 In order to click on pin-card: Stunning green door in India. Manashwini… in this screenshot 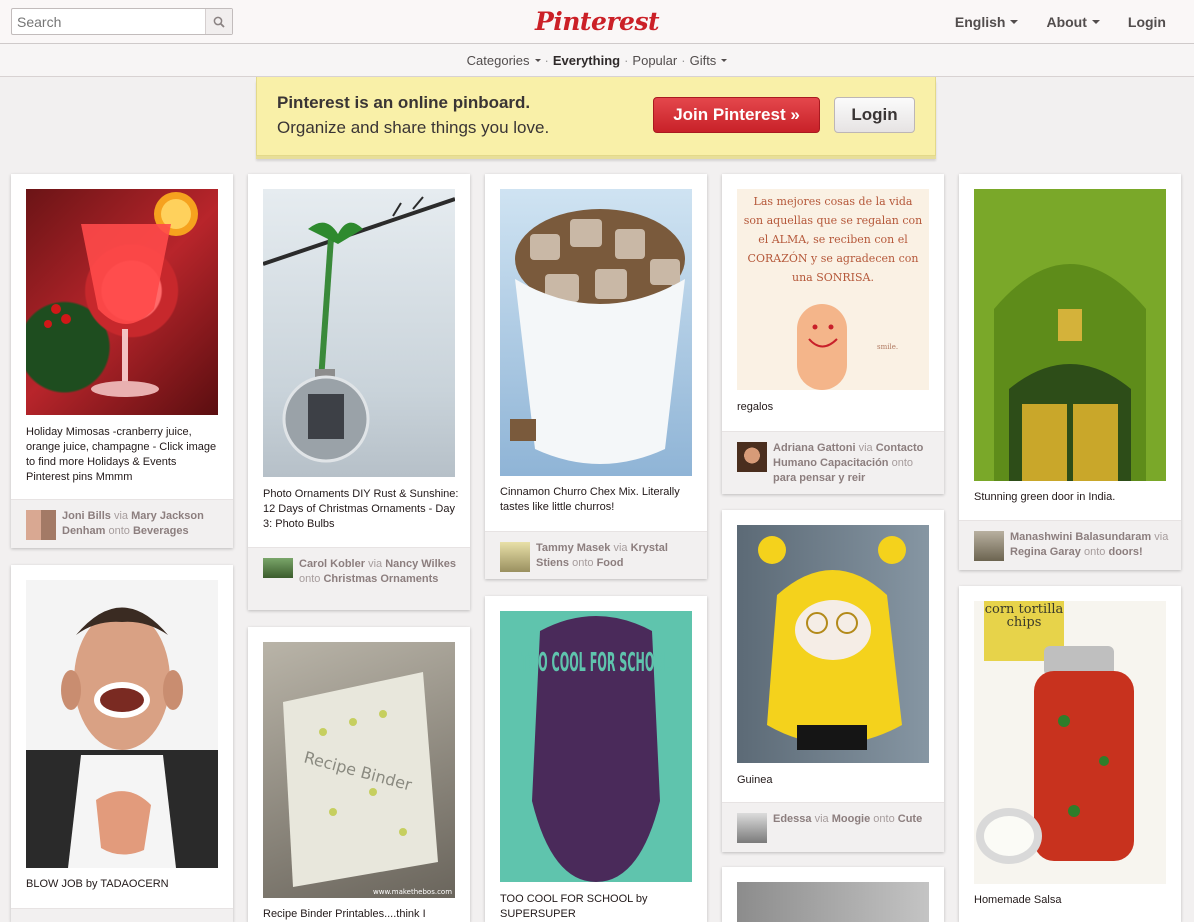, I will do `click(1070, 372)`.